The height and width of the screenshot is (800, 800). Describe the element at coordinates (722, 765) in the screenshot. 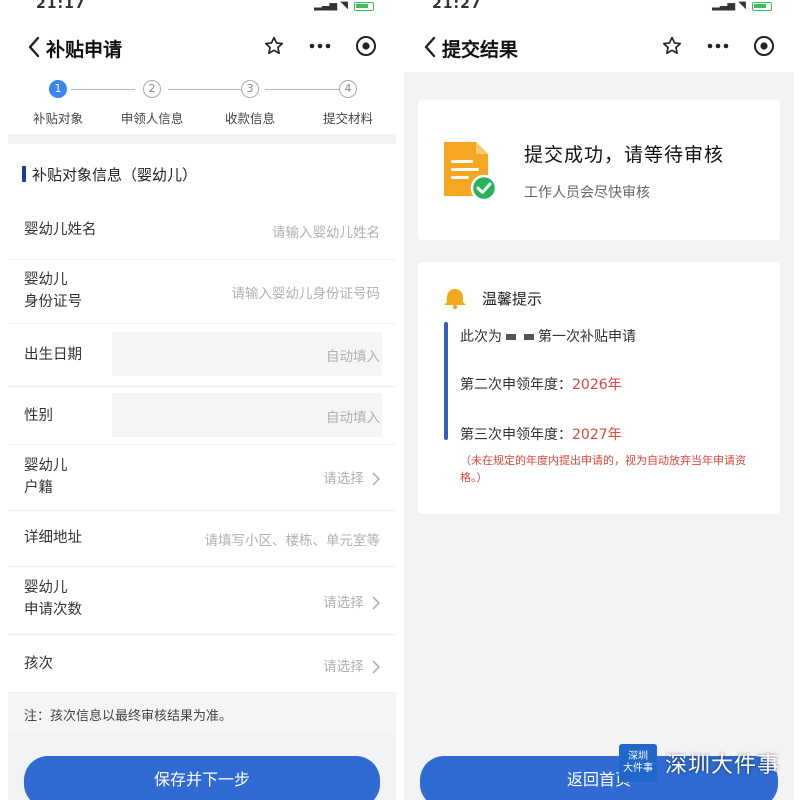

I see `watermark-text: 深圳大件事` at that location.